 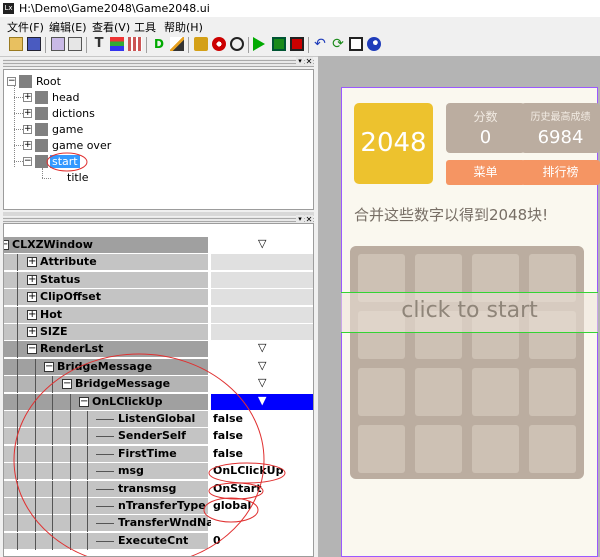 What do you see at coordinates (485, 172) in the screenshot?
I see `menu-button: 菜单` at bounding box center [485, 172].